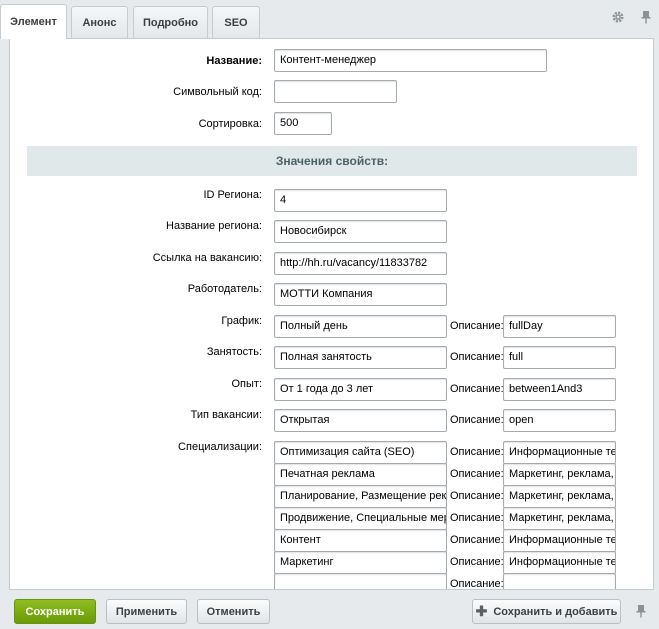  What do you see at coordinates (481, 611) in the screenshot?
I see `plus-icon: ✚` at bounding box center [481, 611].